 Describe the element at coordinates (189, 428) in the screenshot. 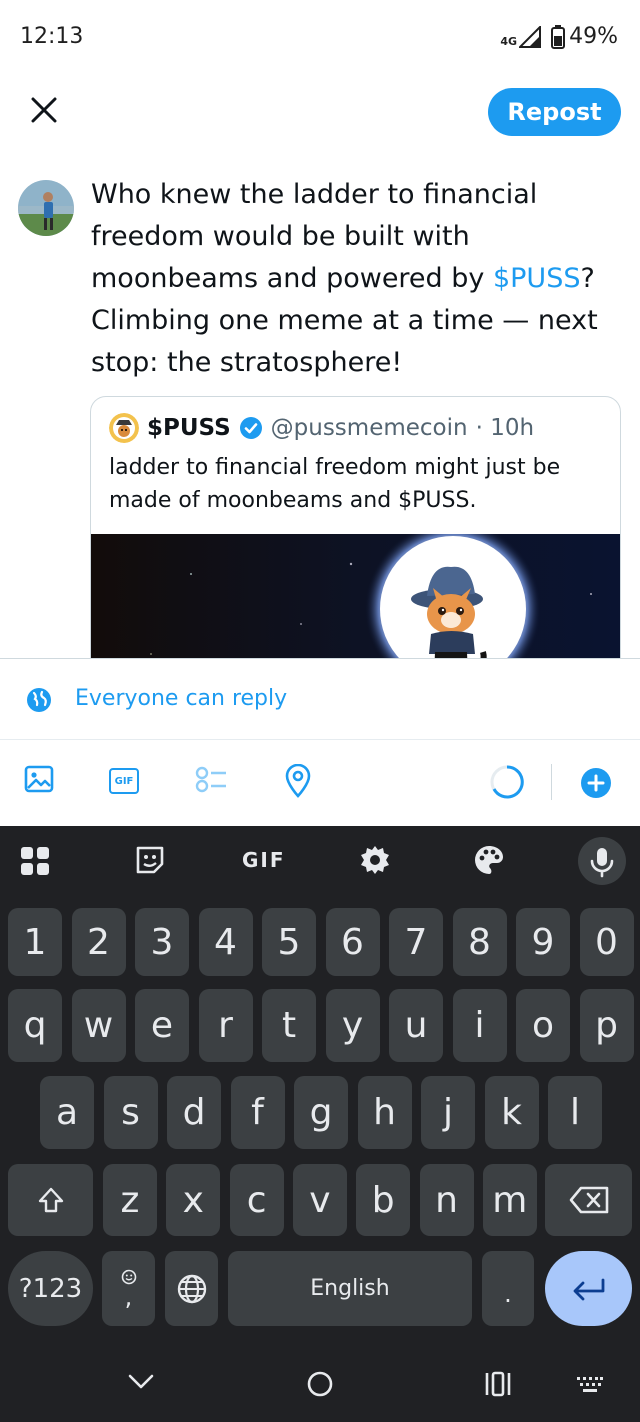

I see `quoted-display-name: $PUSS` at that location.